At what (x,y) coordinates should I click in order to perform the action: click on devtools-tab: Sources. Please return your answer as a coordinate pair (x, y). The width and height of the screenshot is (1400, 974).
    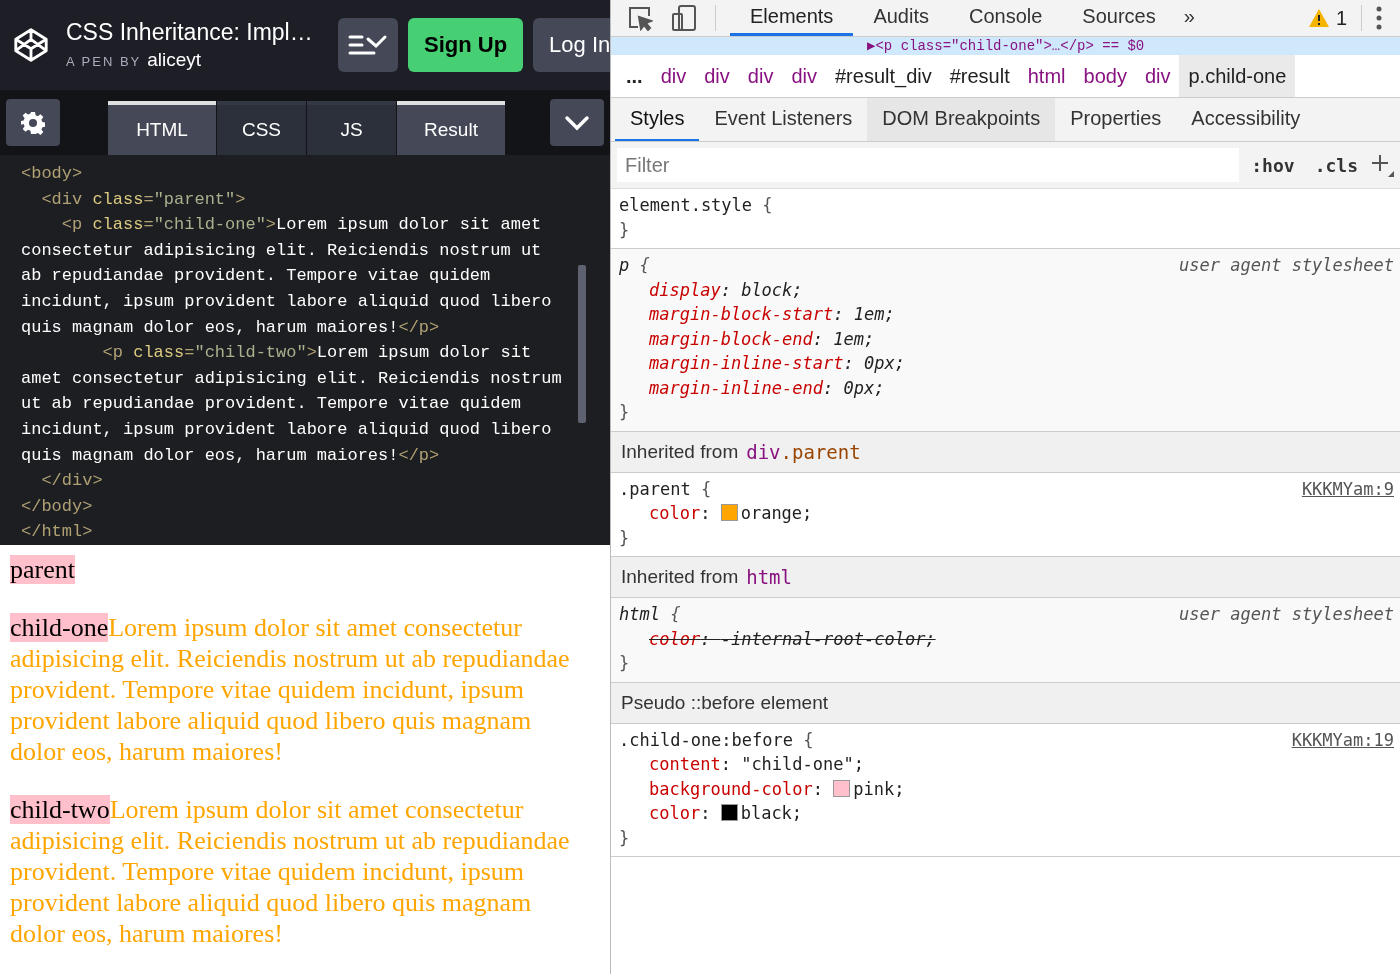
    Looking at the image, I should click on (1119, 18).